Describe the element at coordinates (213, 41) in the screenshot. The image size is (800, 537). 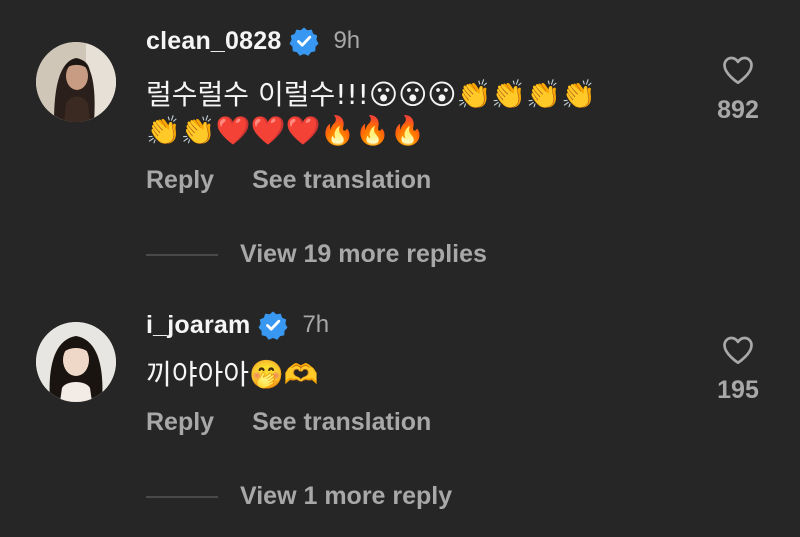
I see `username: clean_0828` at that location.